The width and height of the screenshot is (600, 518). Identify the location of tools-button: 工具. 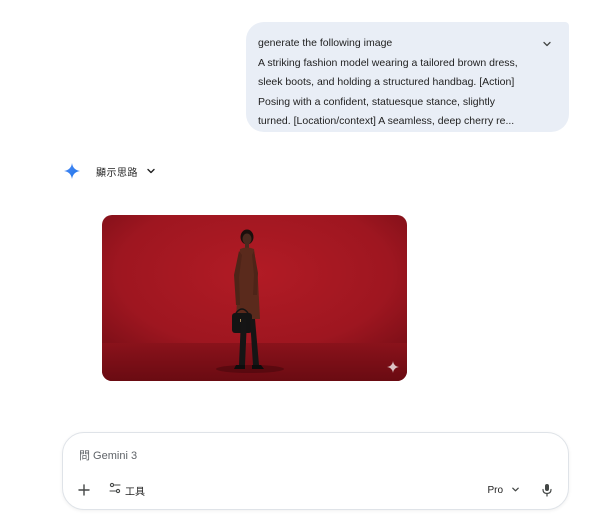
(127, 490).